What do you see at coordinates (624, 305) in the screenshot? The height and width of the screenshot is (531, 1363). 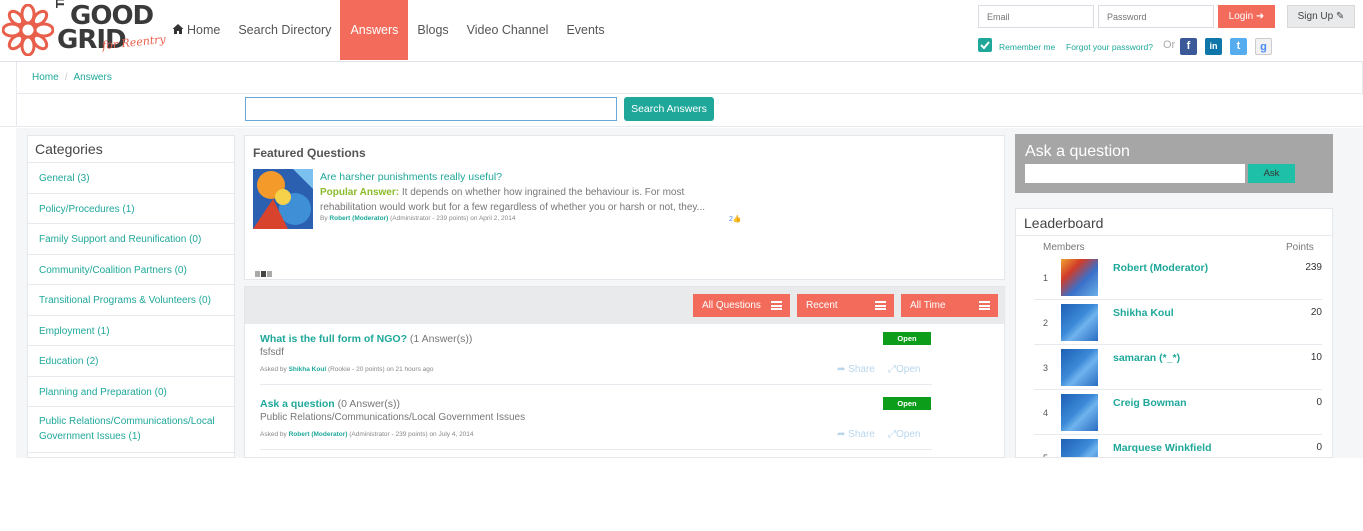 I see `filter-bar: All Questions Recent All Time` at bounding box center [624, 305].